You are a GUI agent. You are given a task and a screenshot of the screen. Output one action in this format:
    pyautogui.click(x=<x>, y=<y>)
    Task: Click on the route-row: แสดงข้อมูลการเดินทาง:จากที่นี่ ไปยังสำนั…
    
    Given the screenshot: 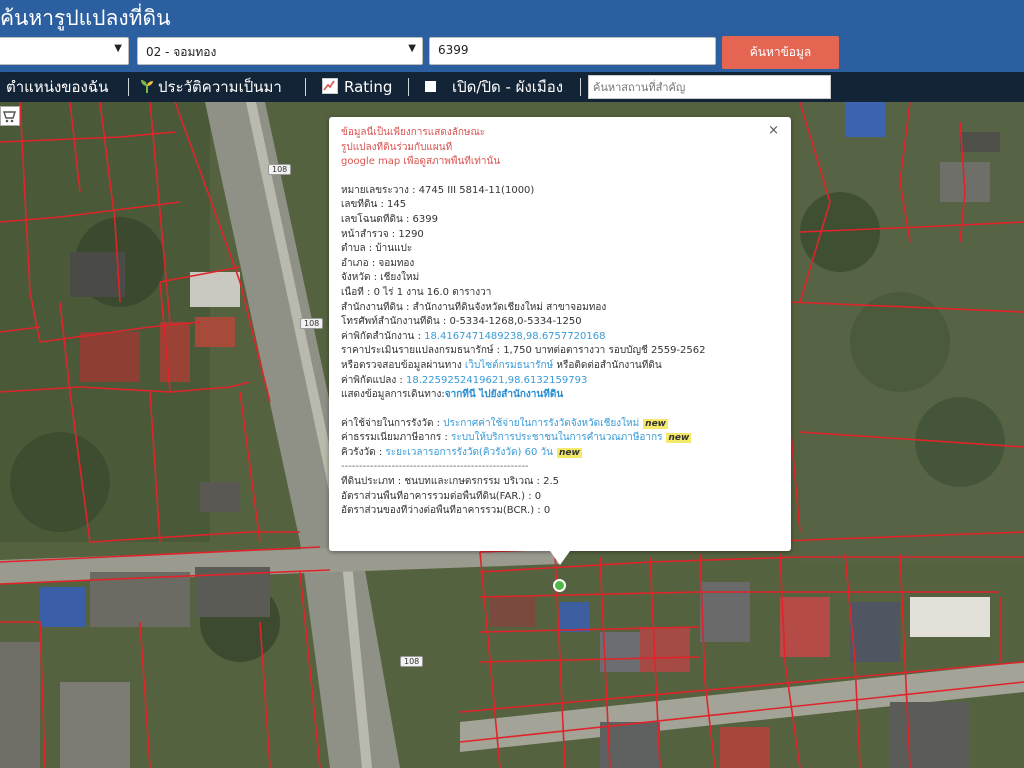 What is the action you would take?
    pyautogui.click(x=560, y=395)
    